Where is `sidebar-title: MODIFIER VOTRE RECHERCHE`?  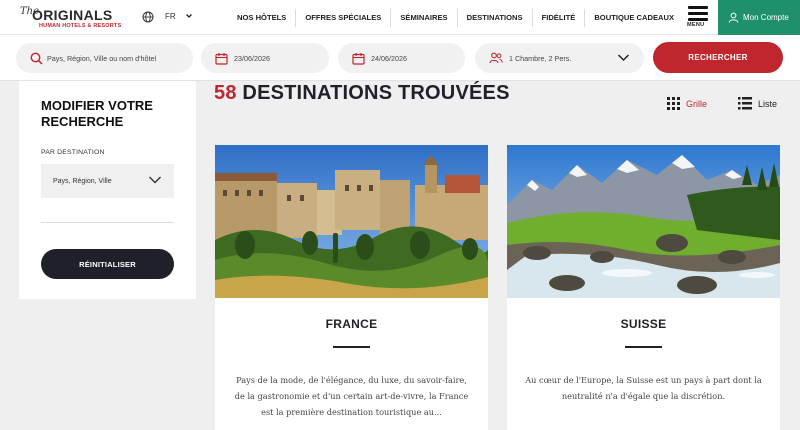
sidebar-title: MODIFIER VOTRE RECHERCHE is located at coordinates (97, 113).